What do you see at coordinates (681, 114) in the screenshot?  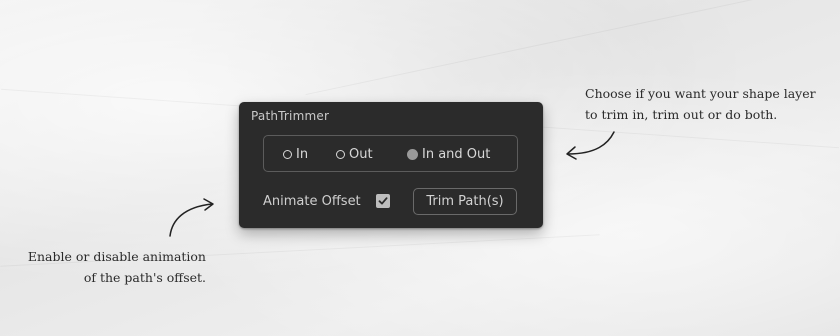 I see `mode-annotation-line2: to trim in, trim out or do both.` at bounding box center [681, 114].